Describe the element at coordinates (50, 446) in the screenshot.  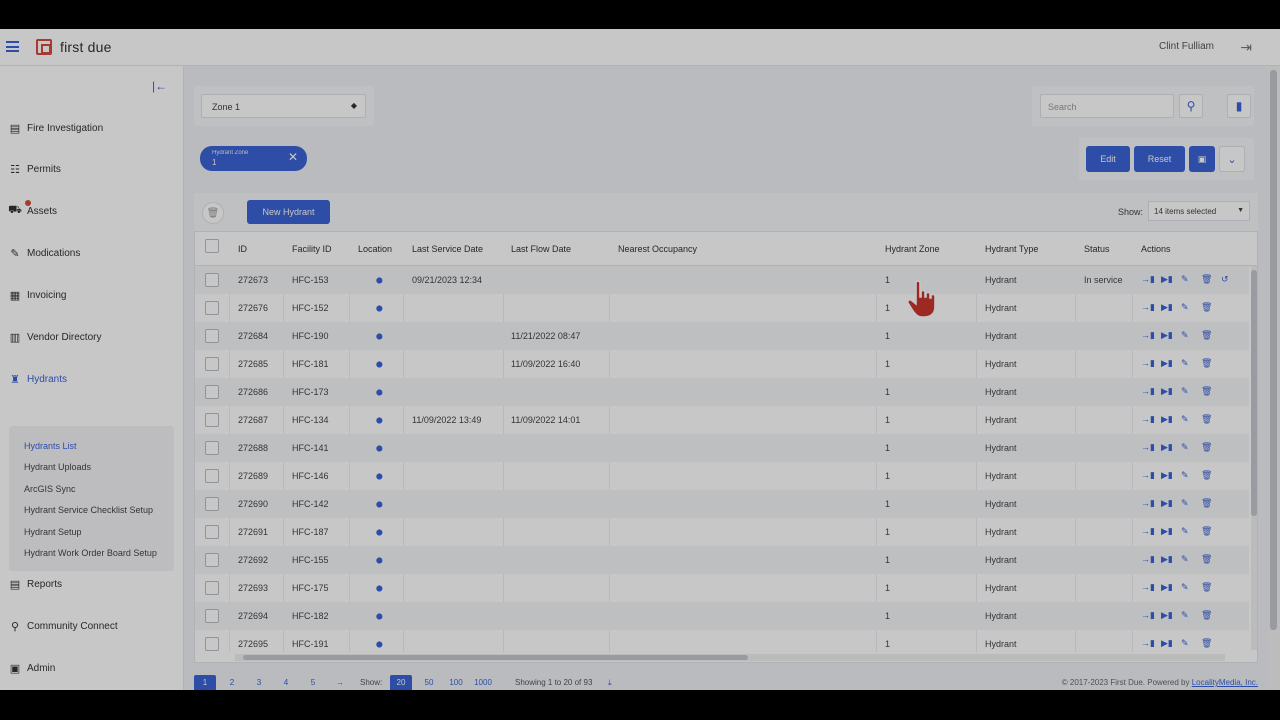
I see `subnav-hydrants-list: Hydrants List` at that location.